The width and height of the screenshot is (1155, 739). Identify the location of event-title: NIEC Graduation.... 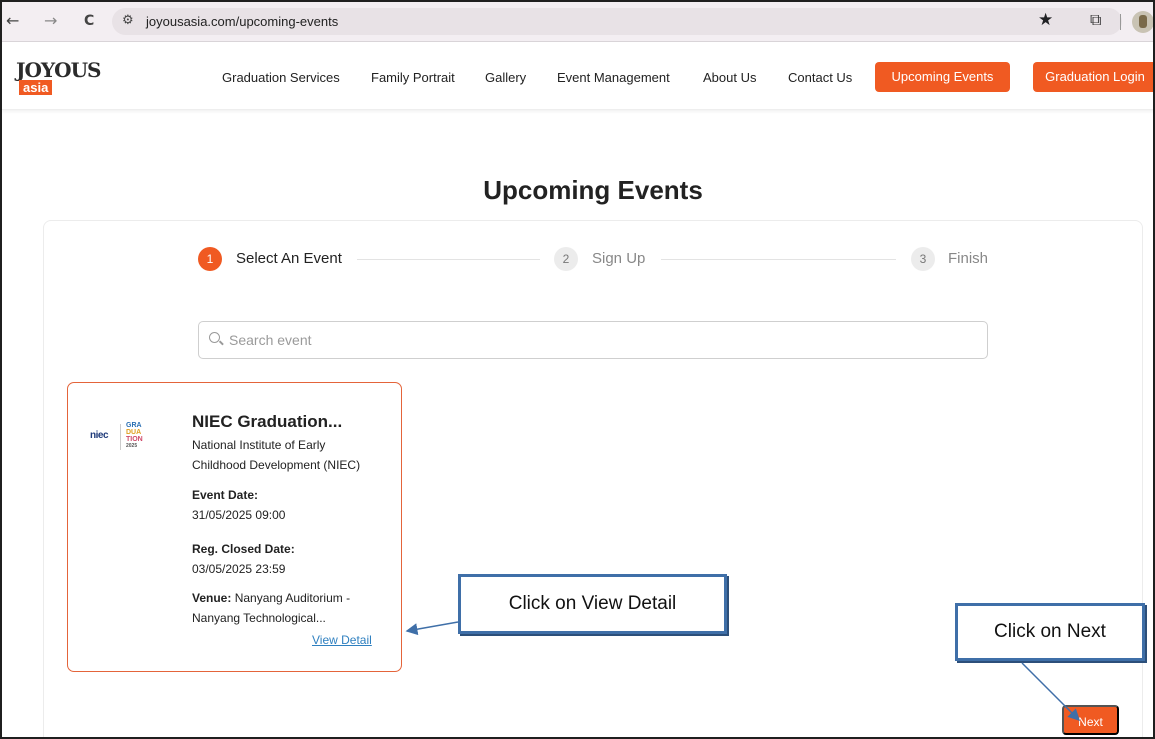
(267, 421).